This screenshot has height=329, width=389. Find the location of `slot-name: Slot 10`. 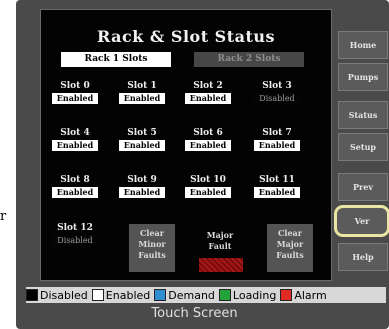

slot-name: Slot 10 is located at coordinates (208, 180).